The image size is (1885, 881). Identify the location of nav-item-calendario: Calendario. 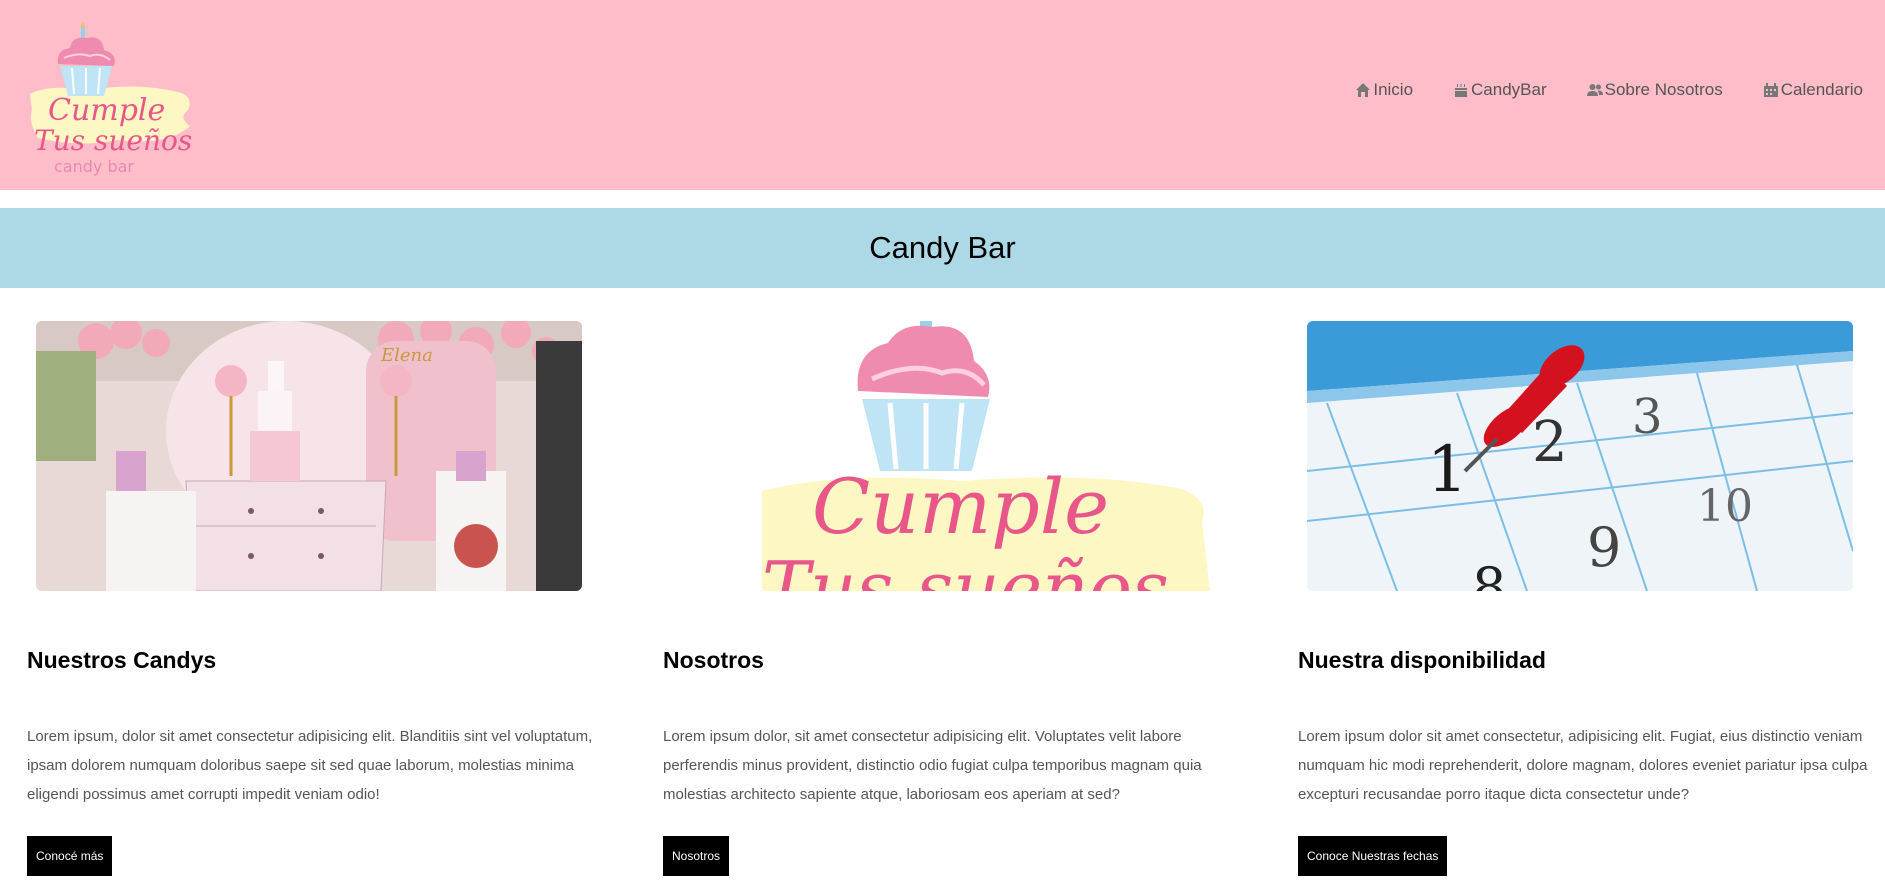
(1813, 90).